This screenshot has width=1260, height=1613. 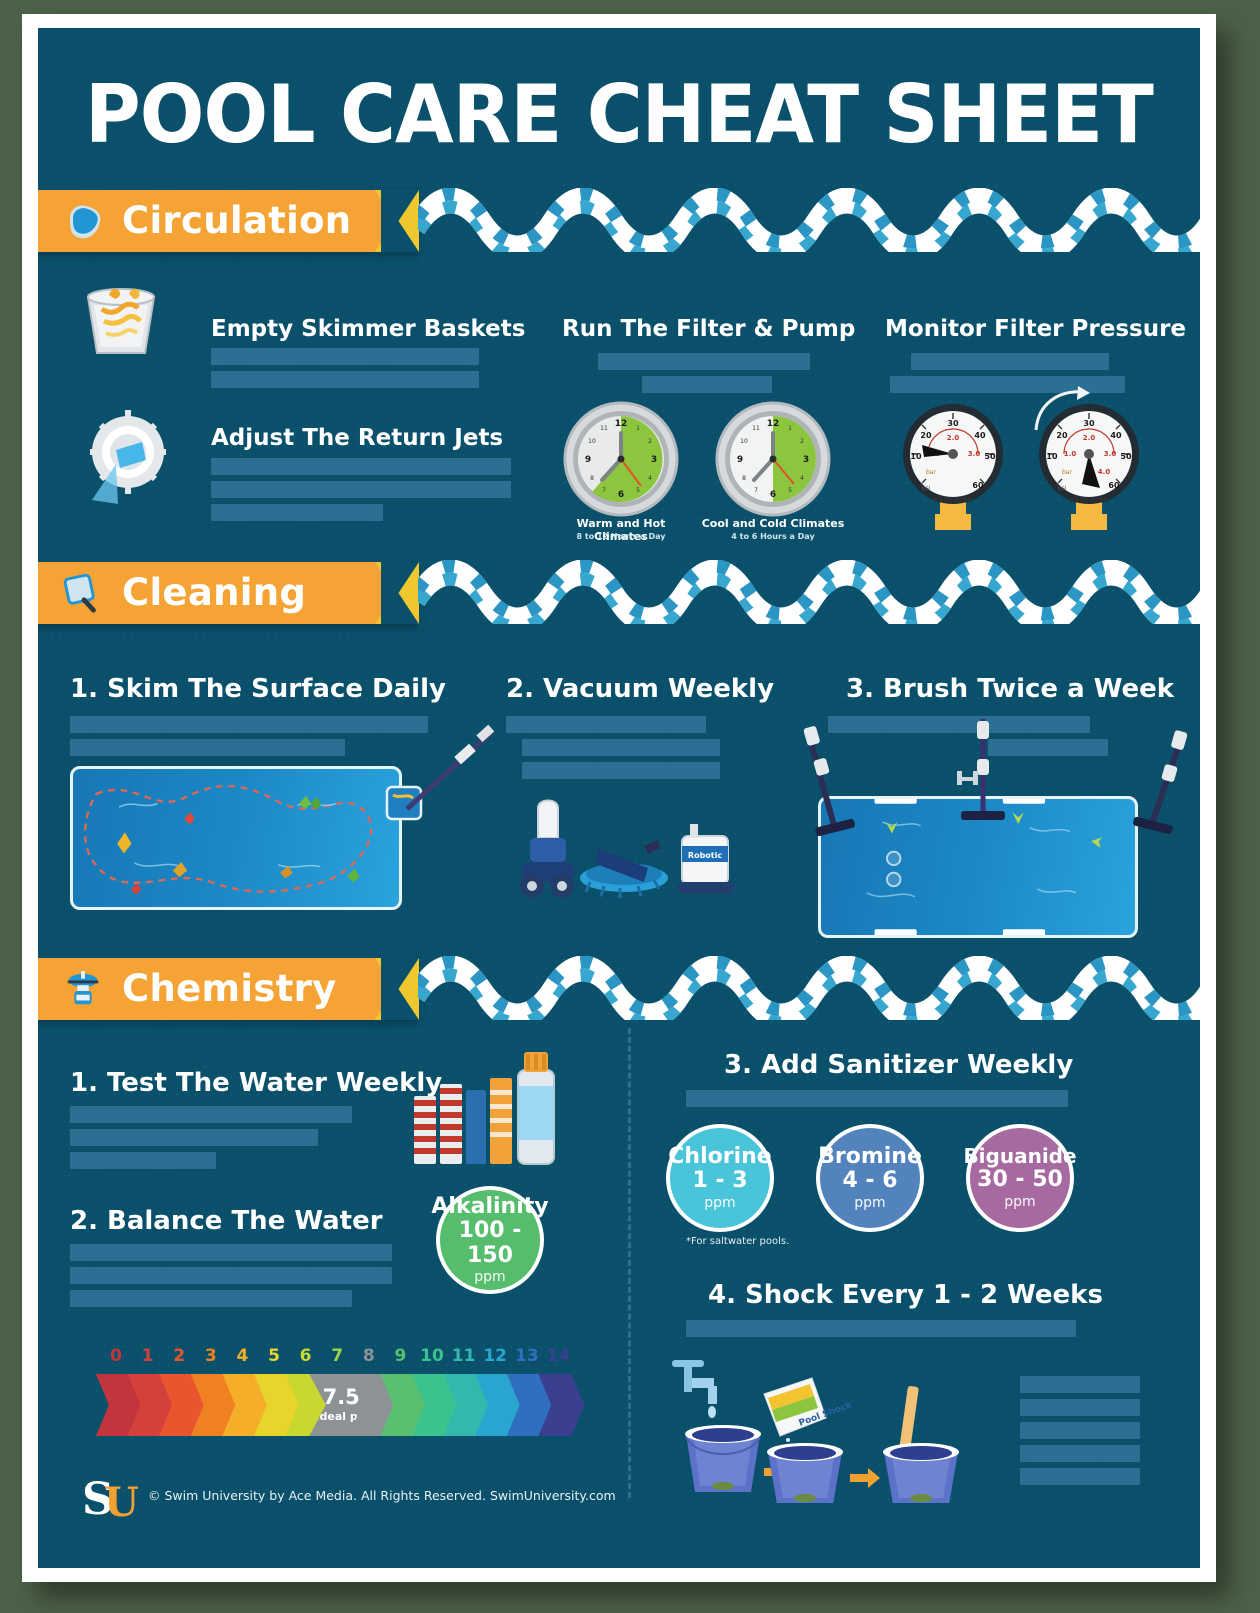 I want to click on section-header-cleaning: Cleaning, so click(x=228, y=593).